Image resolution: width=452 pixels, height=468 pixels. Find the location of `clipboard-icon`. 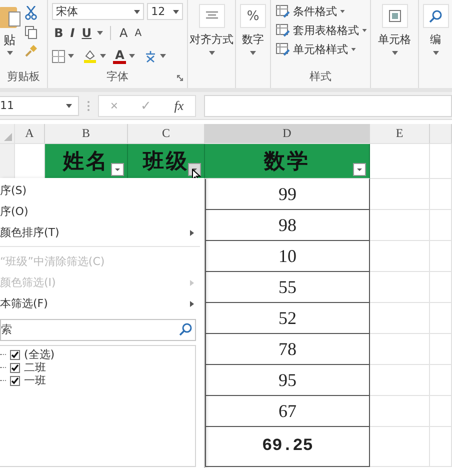

clipboard-icon is located at coordinates (10, 17).